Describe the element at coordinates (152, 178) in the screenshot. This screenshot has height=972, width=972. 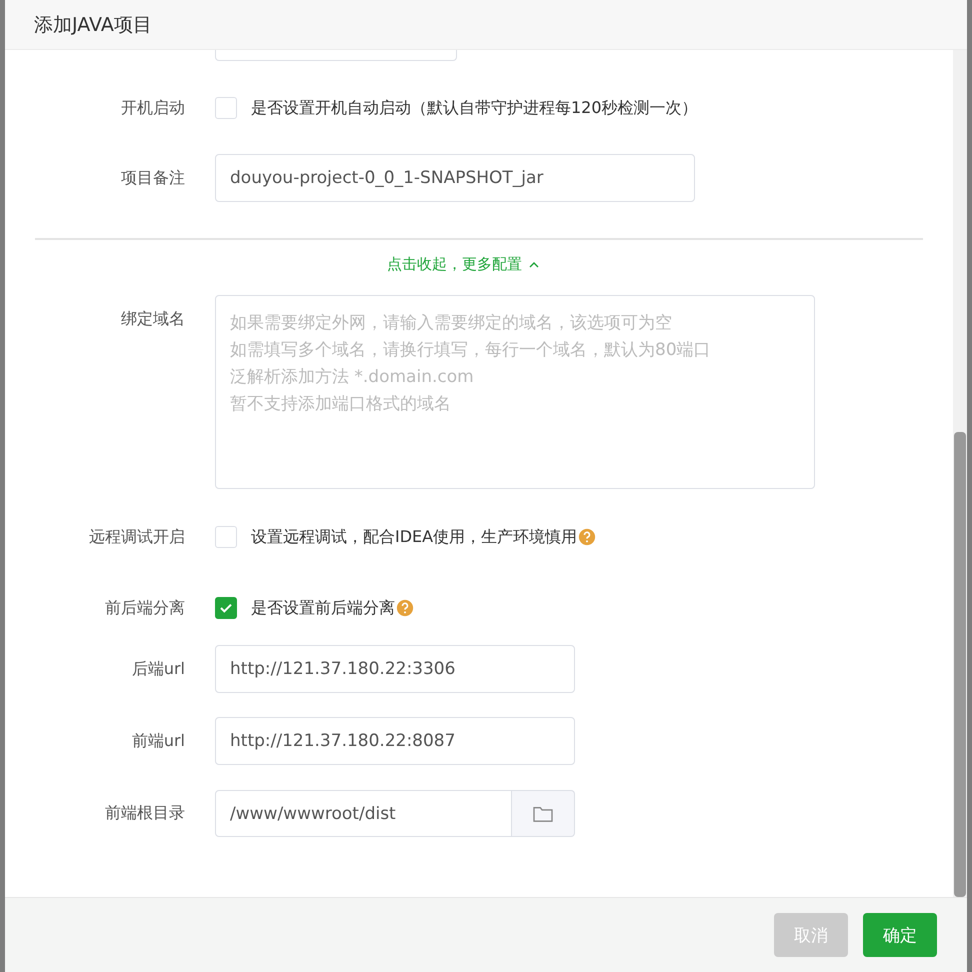
I see `field-label: 项目备注` at that location.